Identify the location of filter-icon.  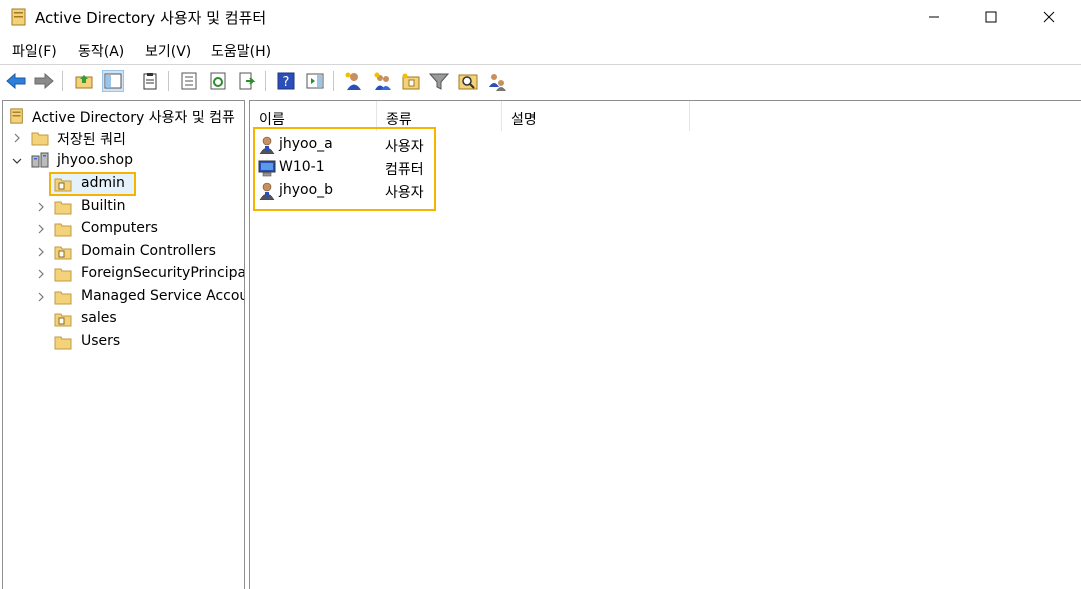
(439, 81).